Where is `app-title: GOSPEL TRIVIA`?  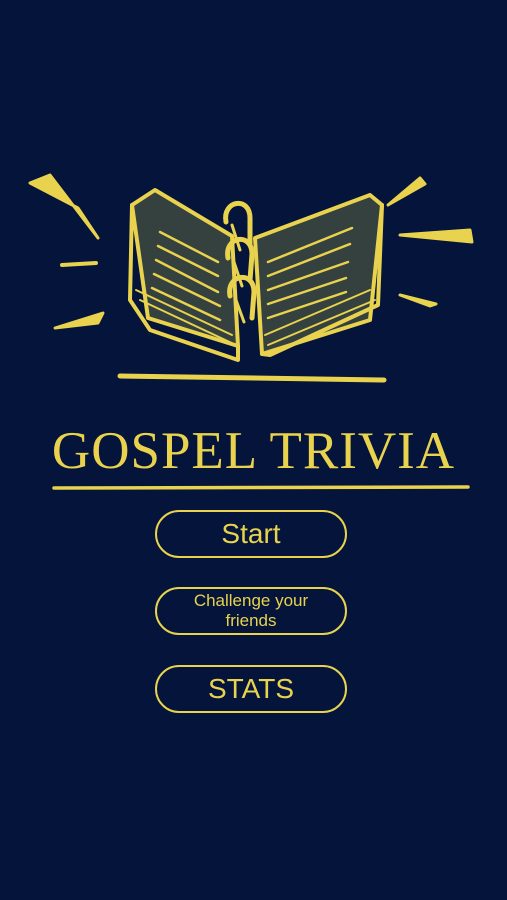
app-title: GOSPEL TRIVIA is located at coordinates (253, 451).